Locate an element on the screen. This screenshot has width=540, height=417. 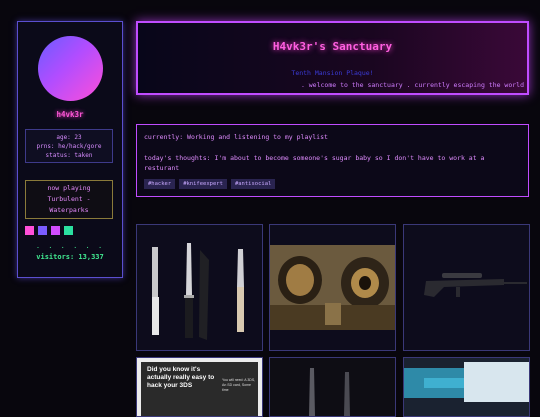
visitor-counter: visitors: 13,337 is located at coordinates (70, 257).